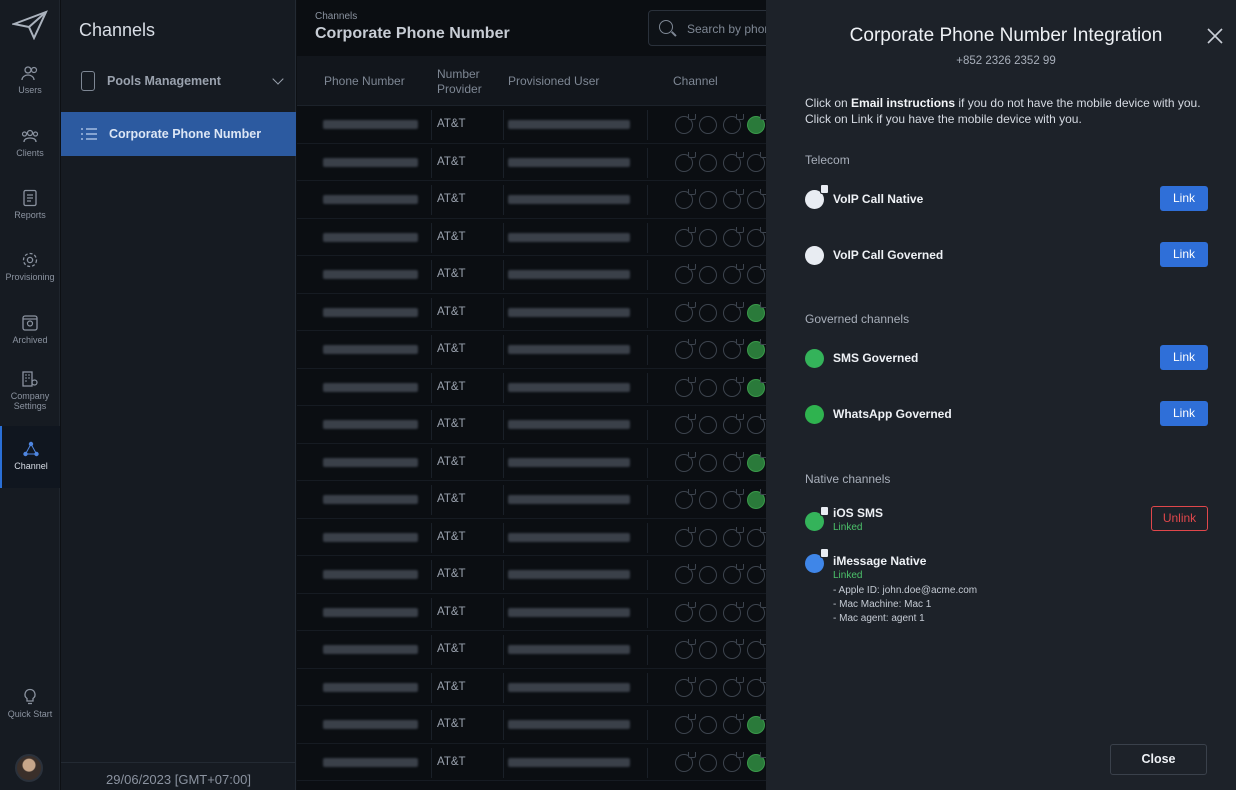  I want to click on breadcrumb: Channels, so click(336, 16).